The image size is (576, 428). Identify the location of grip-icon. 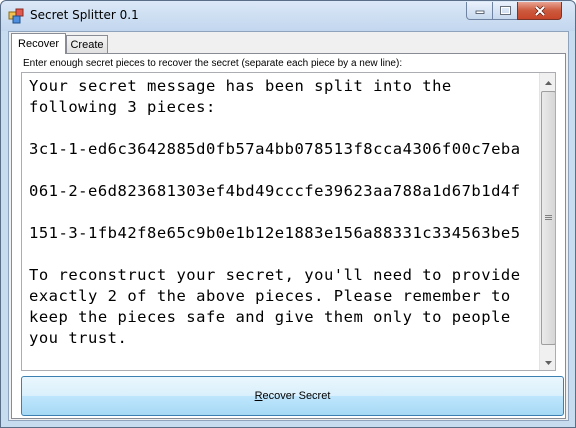
(548, 218).